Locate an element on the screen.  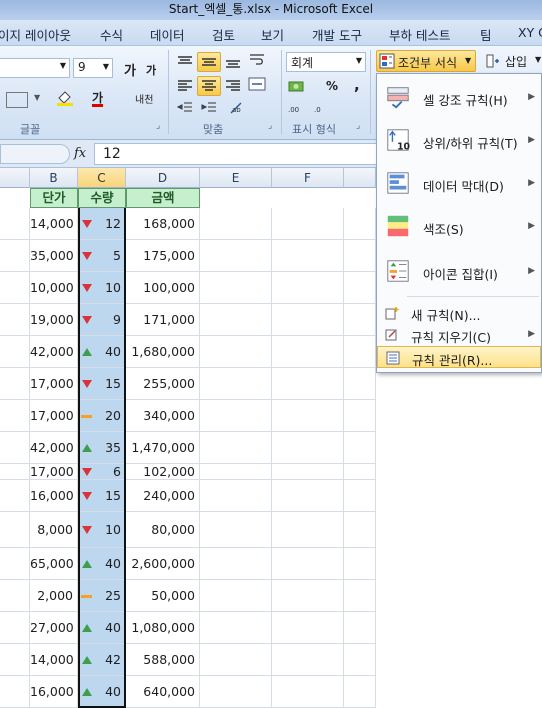
shrink-font-button: 가 is located at coordinates (151, 70).